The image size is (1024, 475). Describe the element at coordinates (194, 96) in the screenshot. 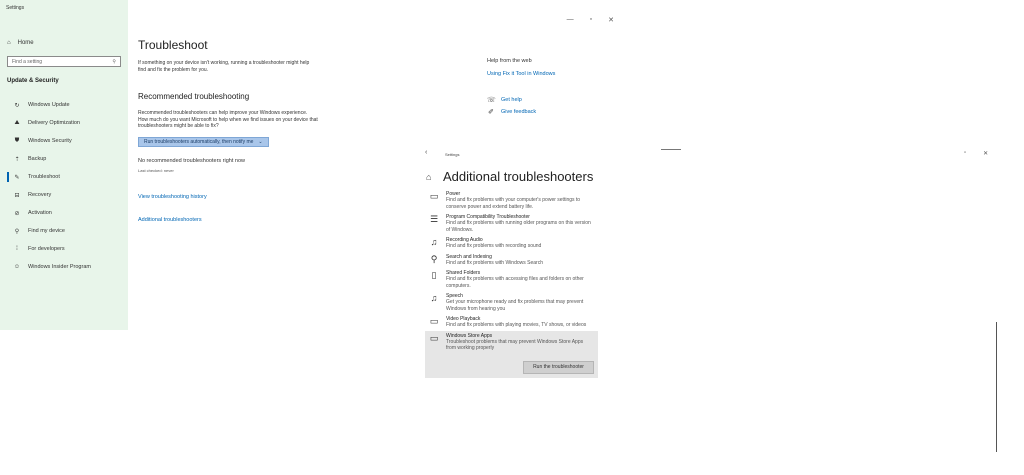

I see `recommended-heading: Recommended troubleshooting` at that location.